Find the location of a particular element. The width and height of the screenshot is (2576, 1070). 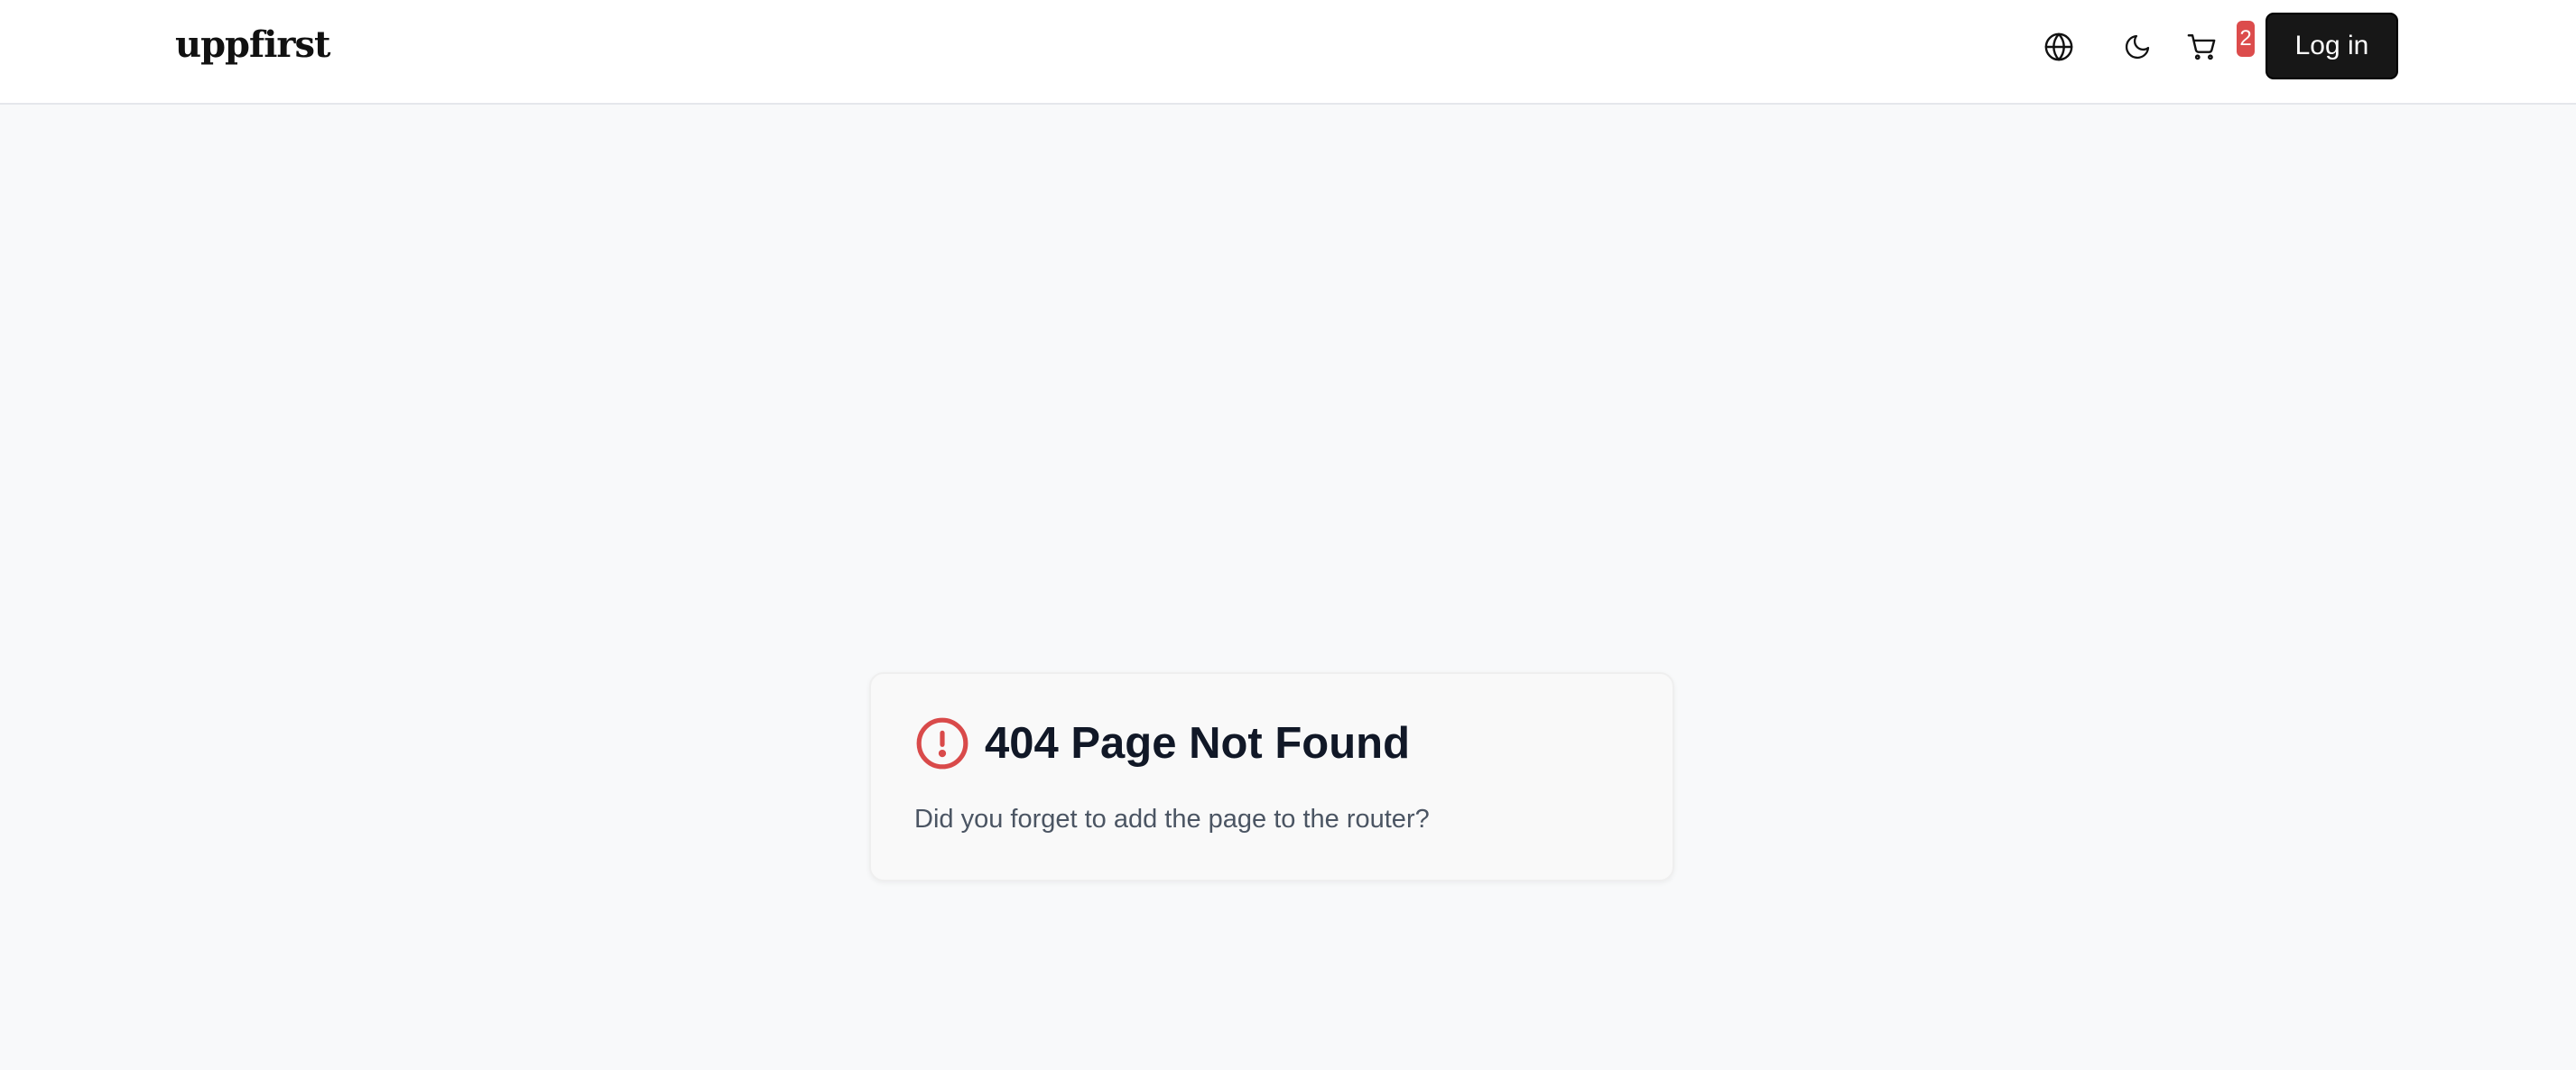

cart-count-badge: 2 is located at coordinates (2246, 39).